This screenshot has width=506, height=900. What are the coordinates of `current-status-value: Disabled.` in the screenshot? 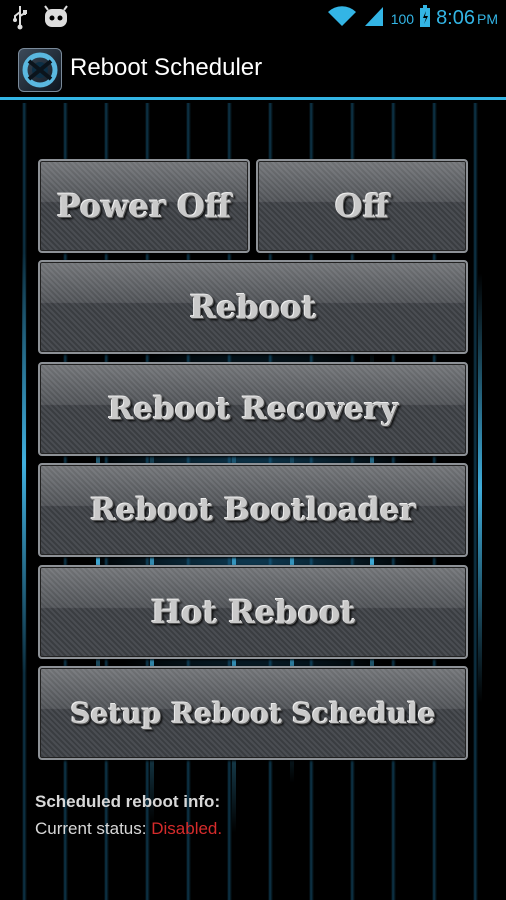 It's located at (187, 828).